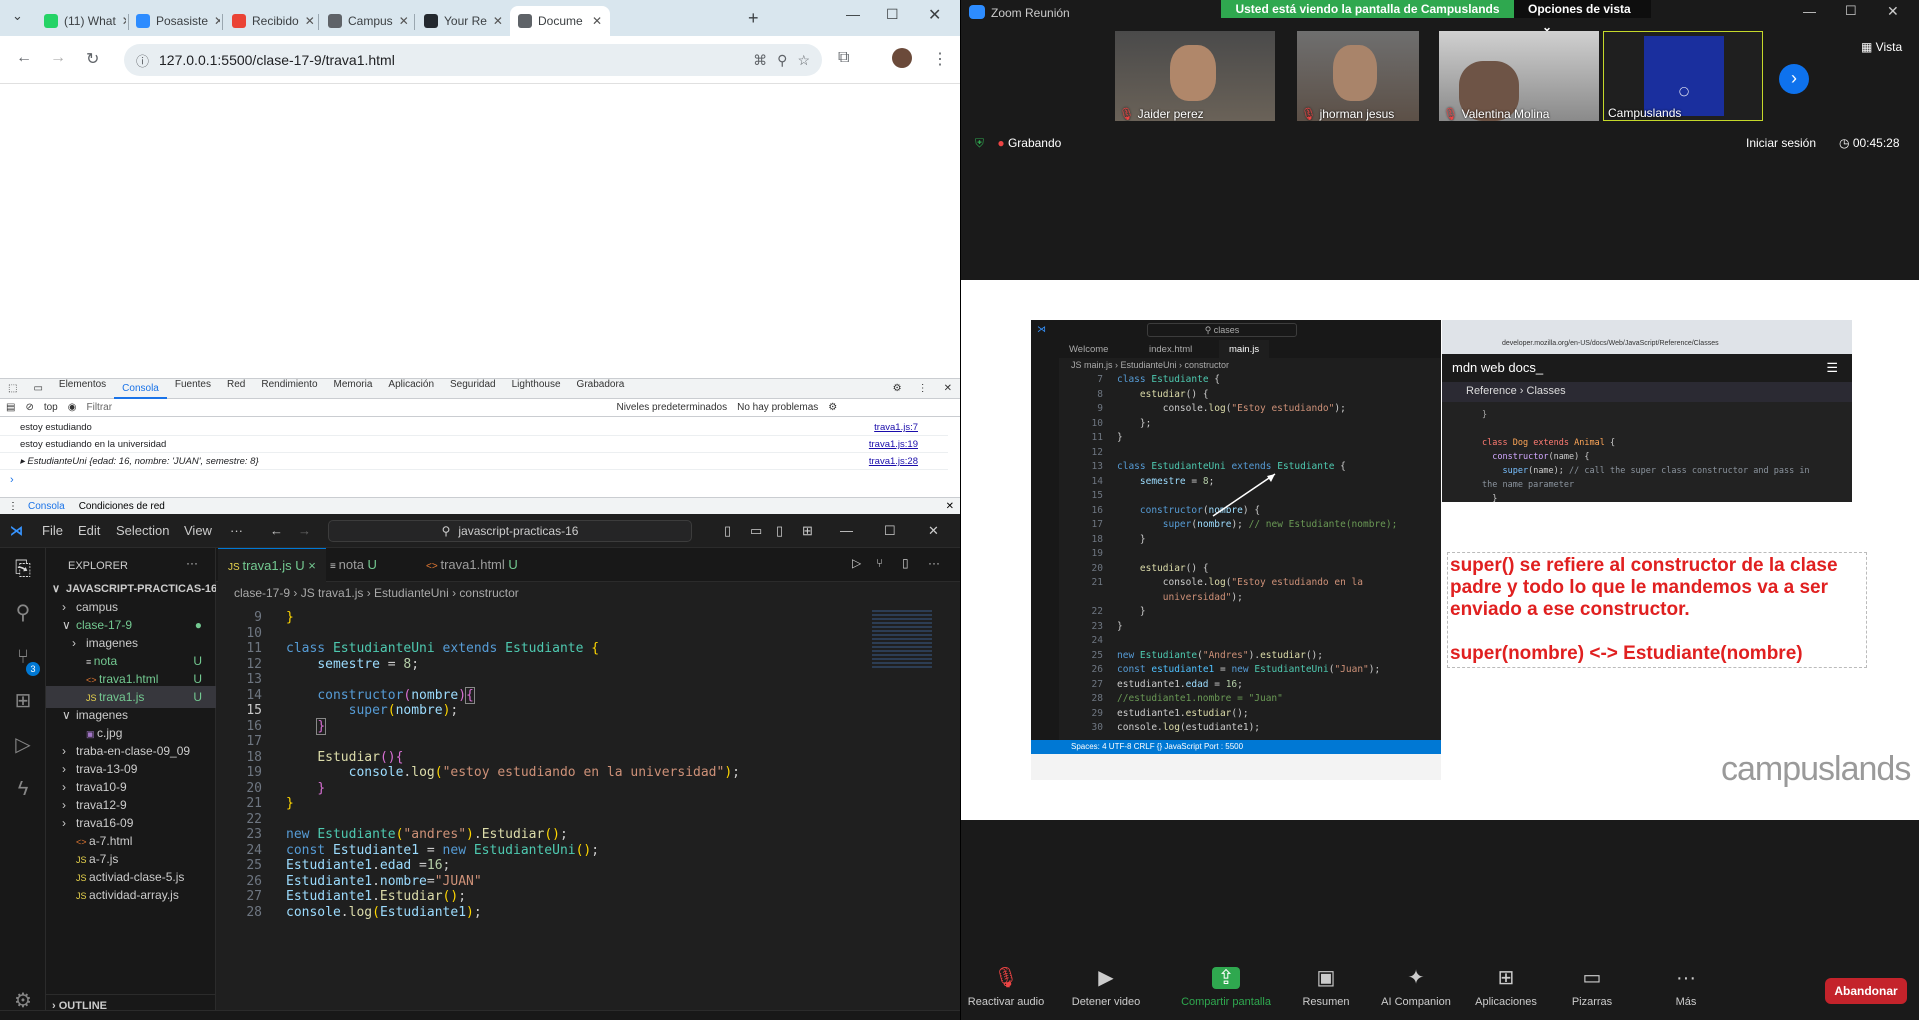 This screenshot has height=1020, width=1919. What do you see at coordinates (272, 565) in the screenshot?
I see `editor-tab: JS trava1.js U ×` at bounding box center [272, 565].